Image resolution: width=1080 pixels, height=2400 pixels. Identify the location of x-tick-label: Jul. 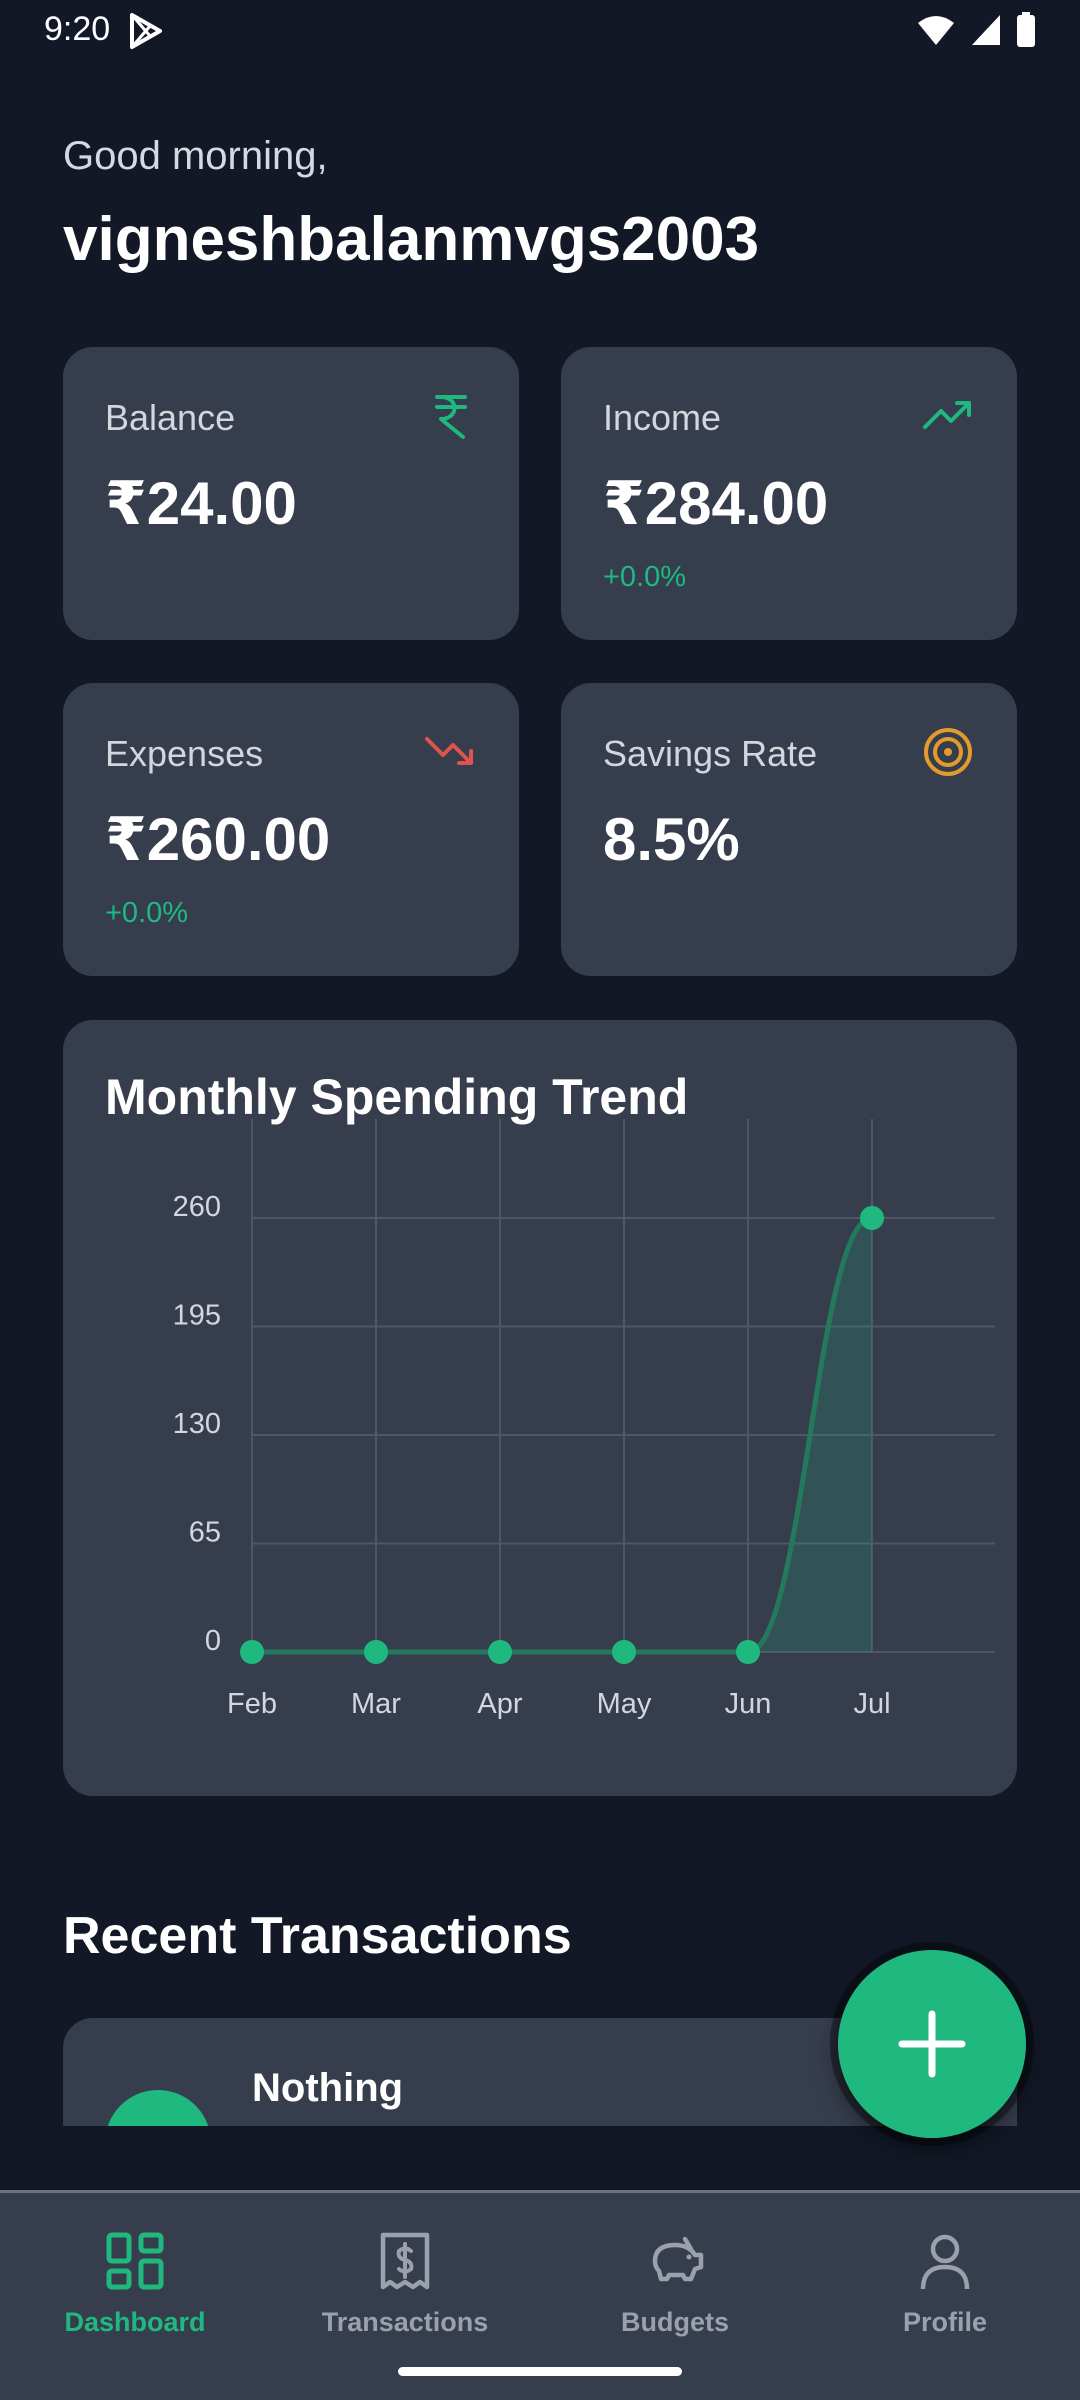
(871, 1704).